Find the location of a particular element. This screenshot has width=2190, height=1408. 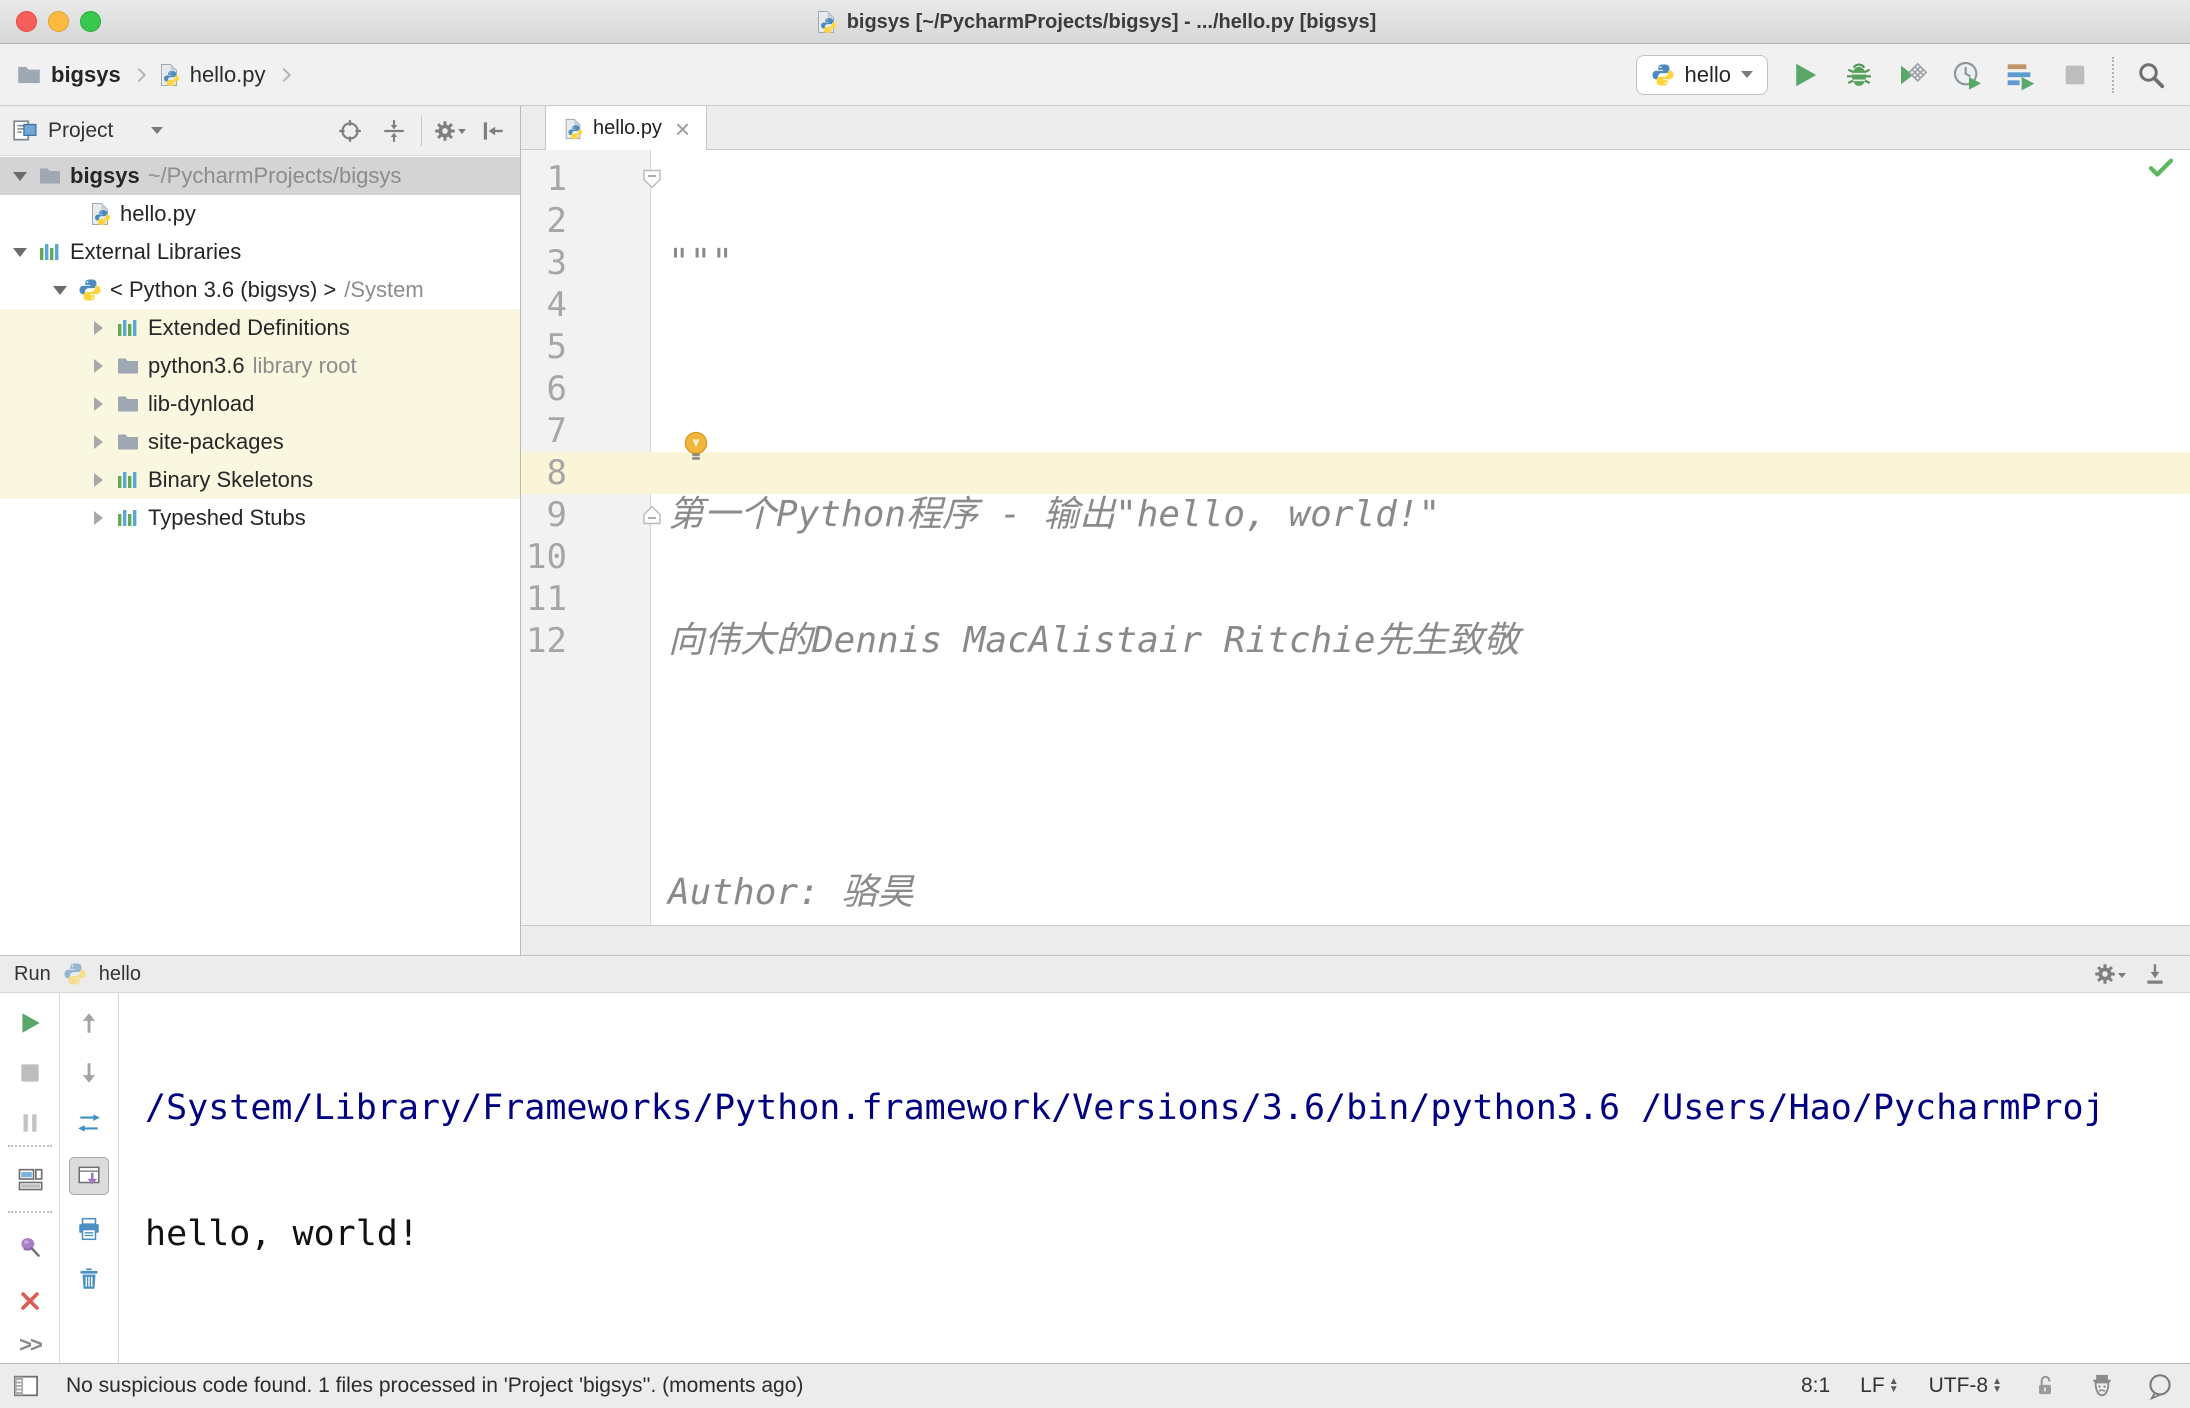

pause-icon is located at coordinates (30, 1123).